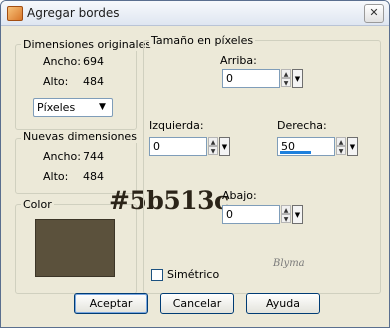 Image resolution: width=390 pixels, height=328 pixels. Describe the element at coordinates (56, 107) in the screenshot. I see `units-selected: Píxeles` at that location.